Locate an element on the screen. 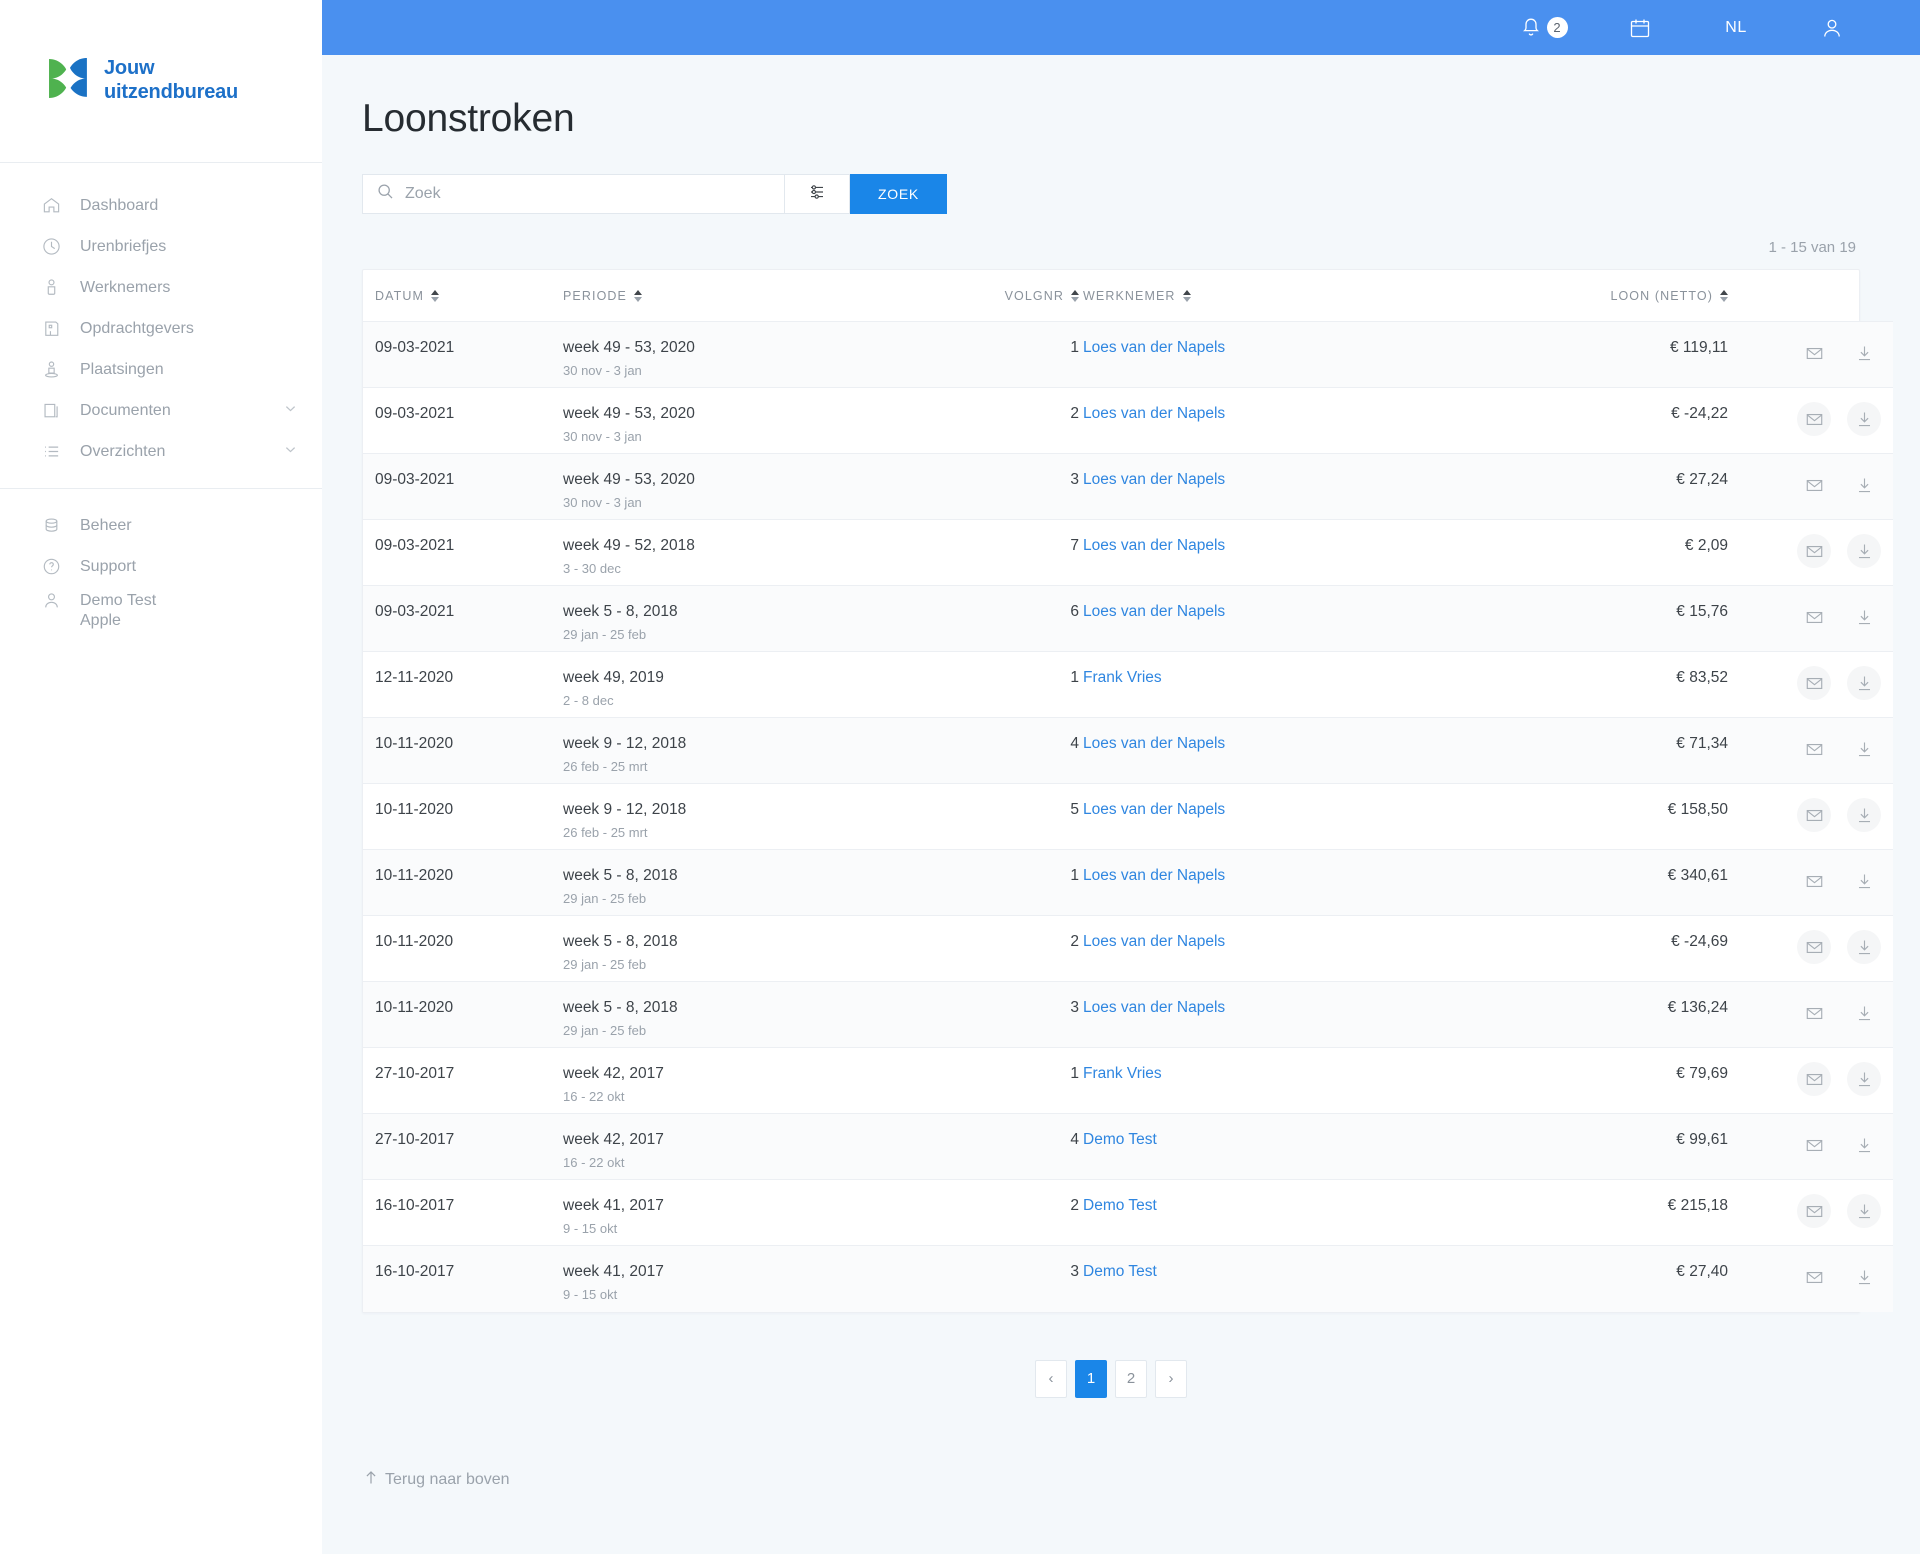 This screenshot has height=1554, width=1920. sidebar-item-plaatsingen: Plaatsingen is located at coordinates (161, 369).